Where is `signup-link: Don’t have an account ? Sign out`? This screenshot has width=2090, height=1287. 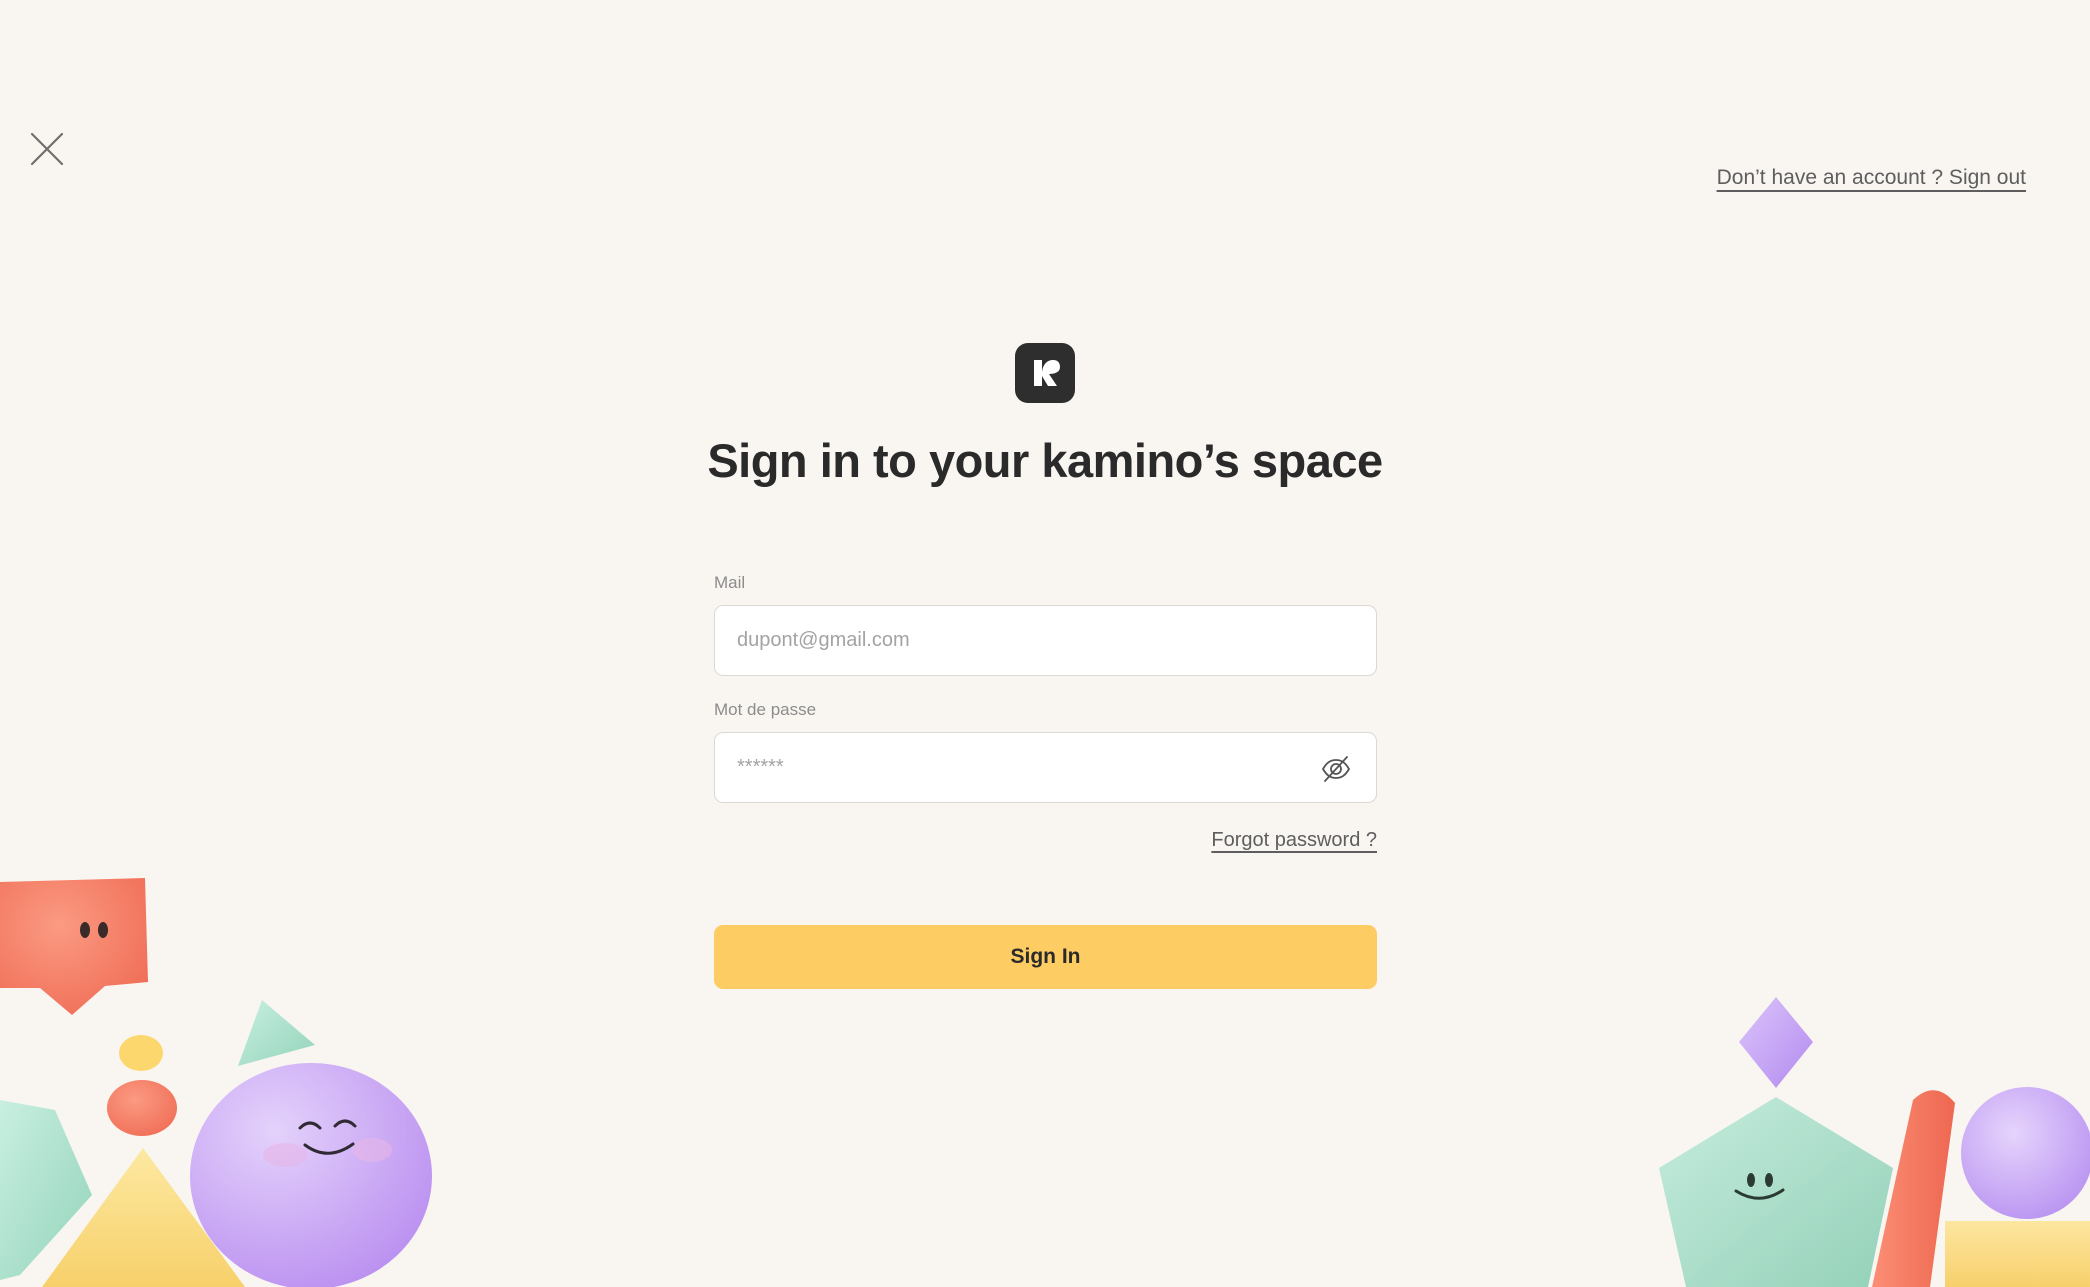
signup-link: Don’t have an account ? Sign out is located at coordinates (1871, 178).